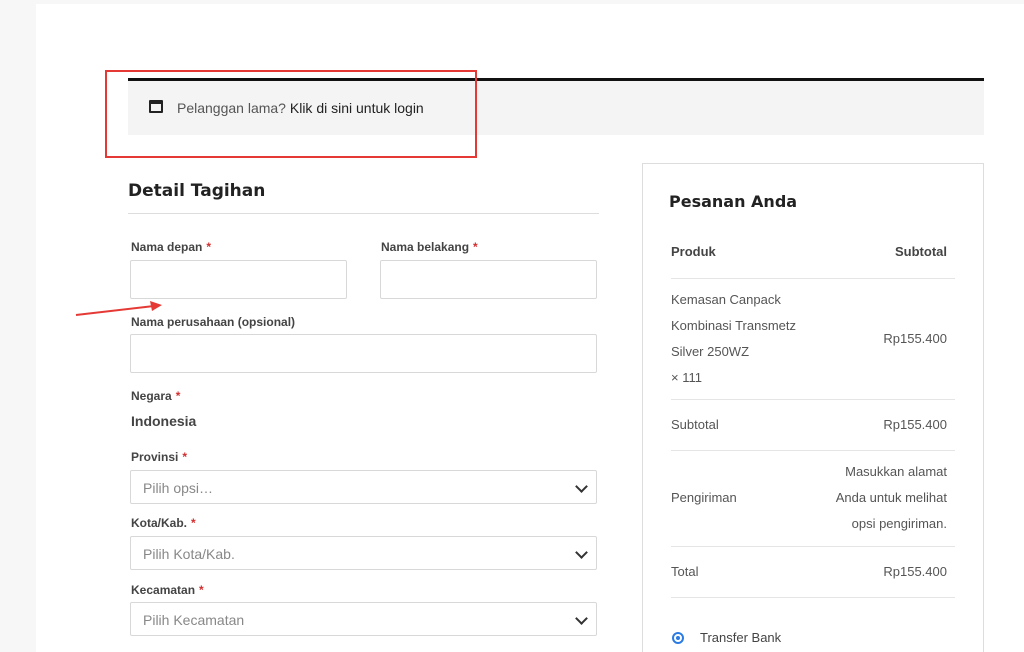 Image resolution: width=1024 pixels, height=652 pixels. Describe the element at coordinates (363, 619) in the screenshot. I see `district-select: Pilih Kecamatan` at that location.